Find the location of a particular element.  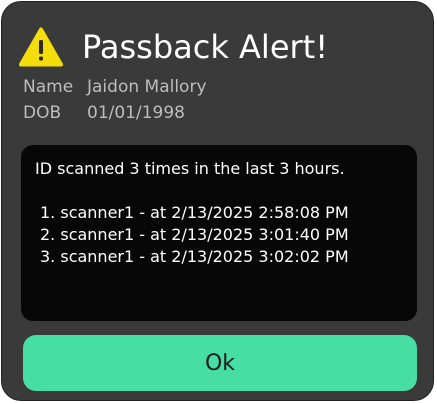

scan-list-item: 1. scanner1 - at 2/13/2025 2:58:08 PM is located at coordinates (194, 212).